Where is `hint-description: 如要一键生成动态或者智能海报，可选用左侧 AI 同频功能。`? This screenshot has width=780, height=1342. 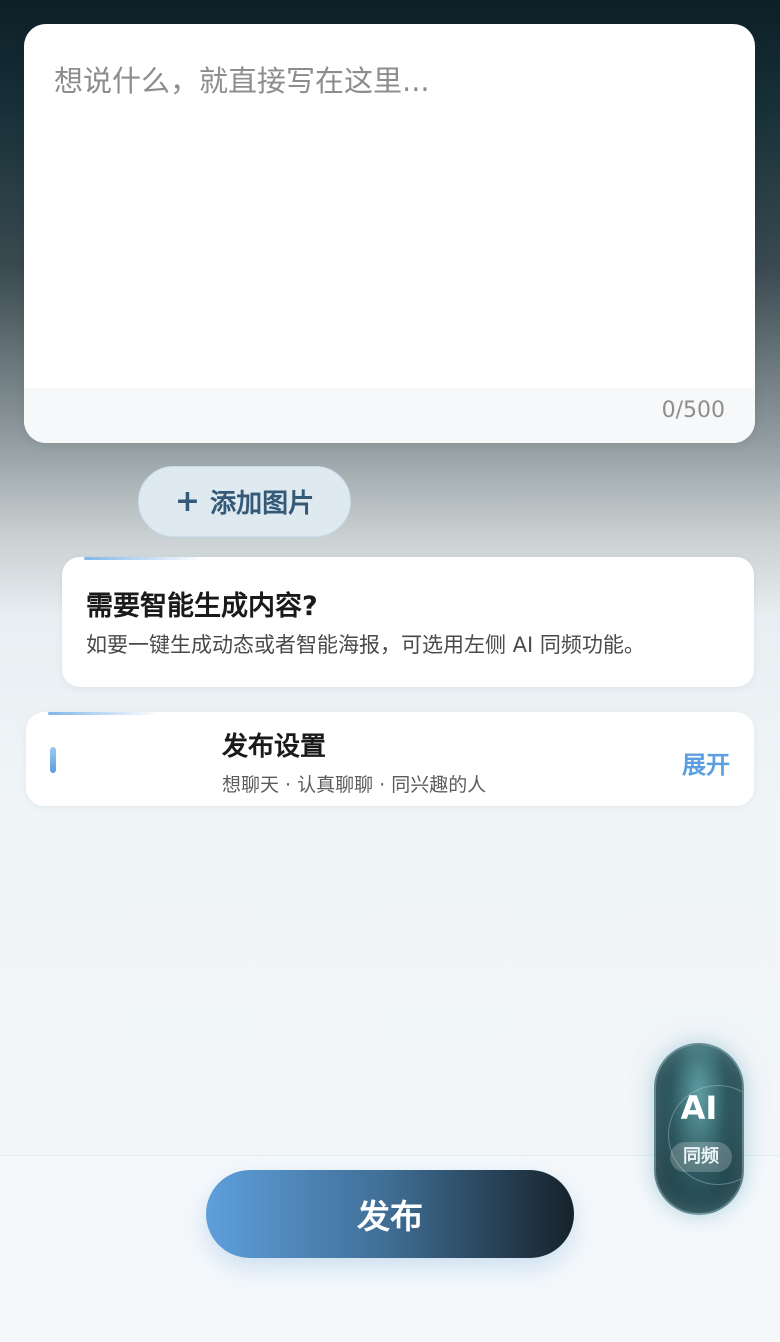
hint-description: 如要一键生成动态或者智能海报，可选用左侧 AI 同频功能。 is located at coordinates (365, 645).